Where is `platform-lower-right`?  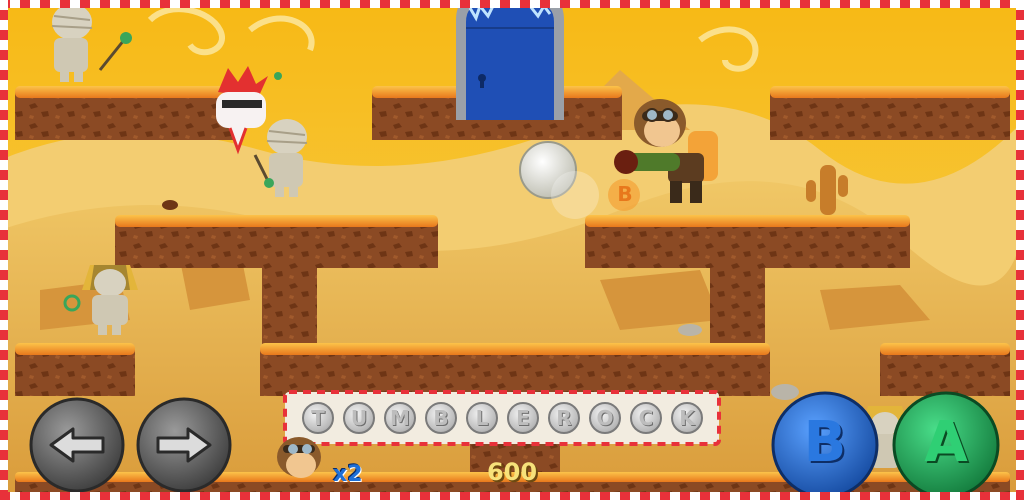 platform-lower-right is located at coordinates (945, 369).